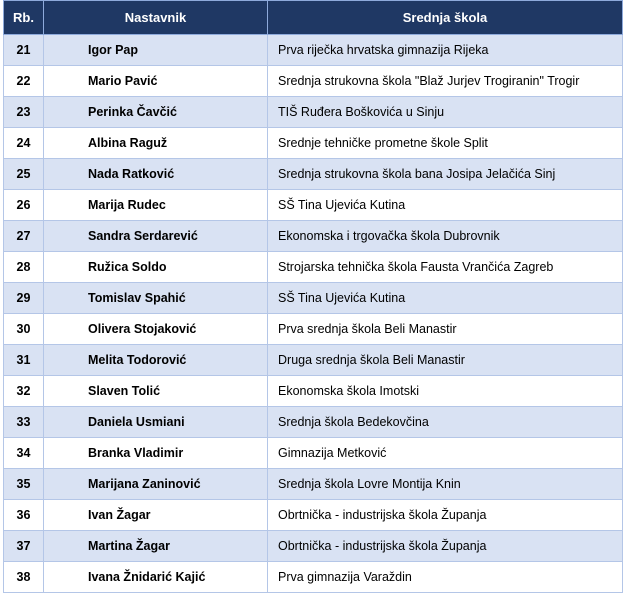 This screenshot has width=624, height=593. What do you see at coordinates (155, 391) in the screenshot?
I see `teacher-name: Slaven Tolić` at bounding box center [155, 391].